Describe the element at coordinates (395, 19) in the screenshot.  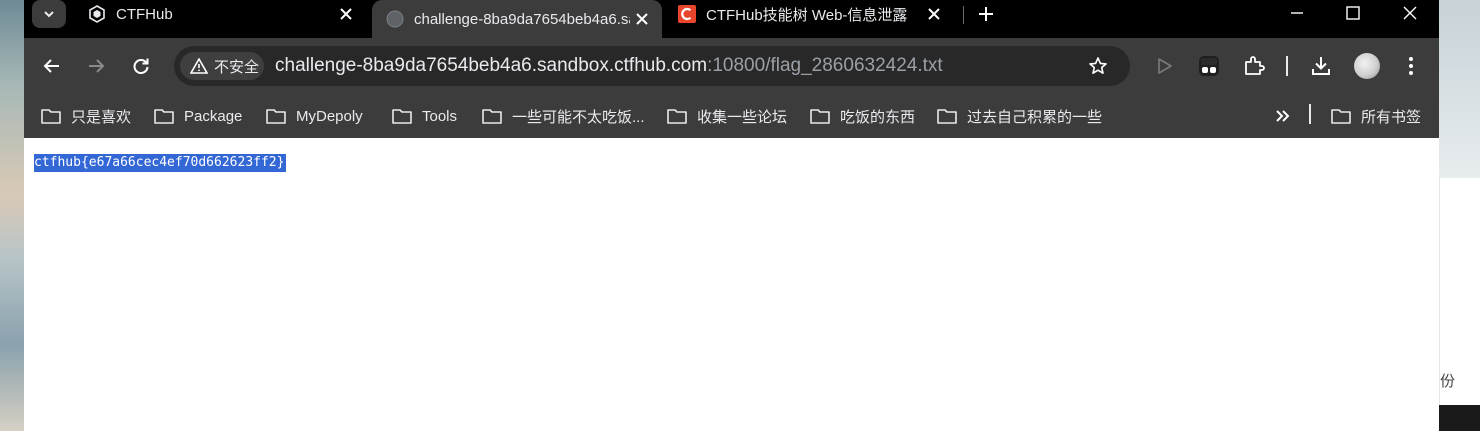
I see `globe-icon` at that location.